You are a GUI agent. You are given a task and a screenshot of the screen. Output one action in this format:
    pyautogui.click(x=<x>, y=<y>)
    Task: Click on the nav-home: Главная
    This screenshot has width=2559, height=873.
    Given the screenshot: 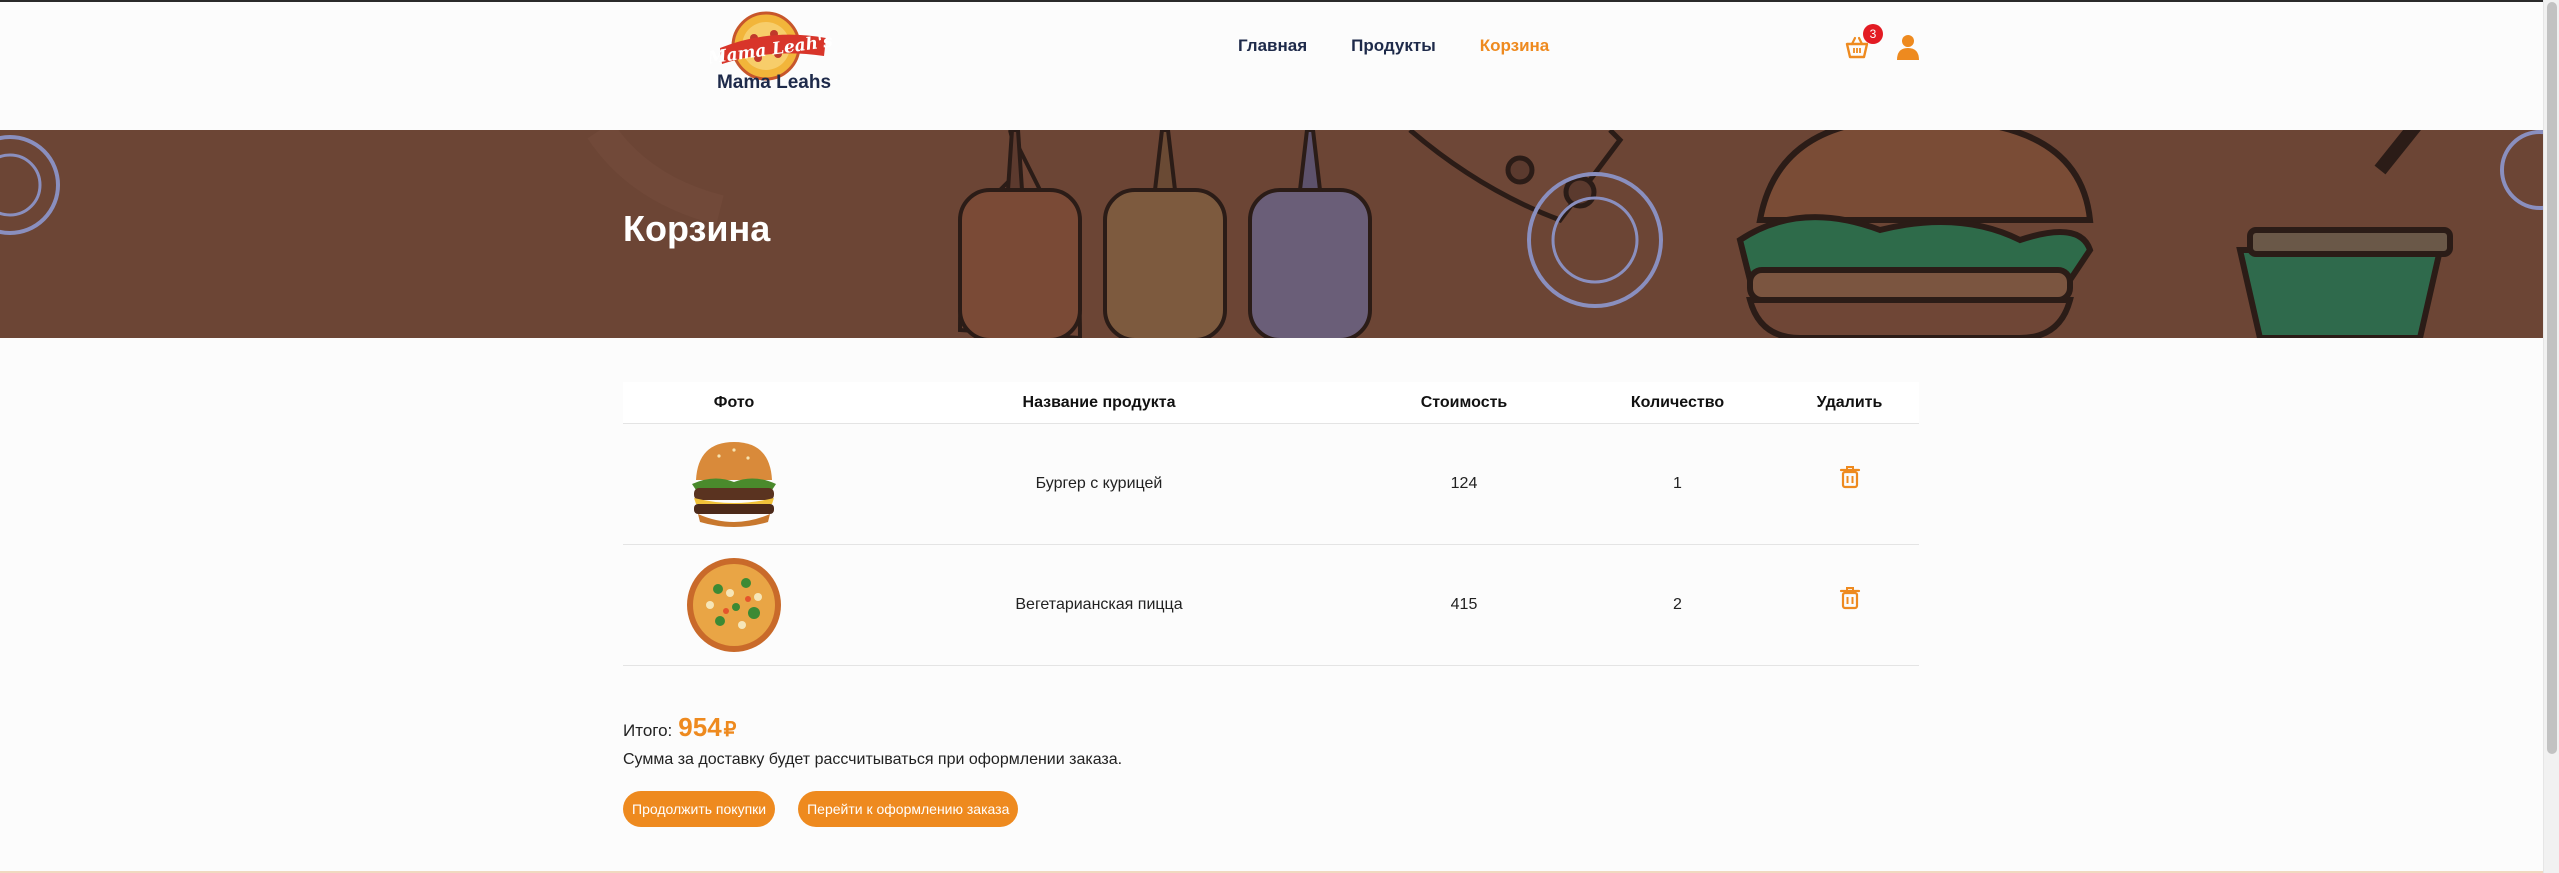 What is the action you would take?
    pyautogui.click(x=1272, y=46)
    